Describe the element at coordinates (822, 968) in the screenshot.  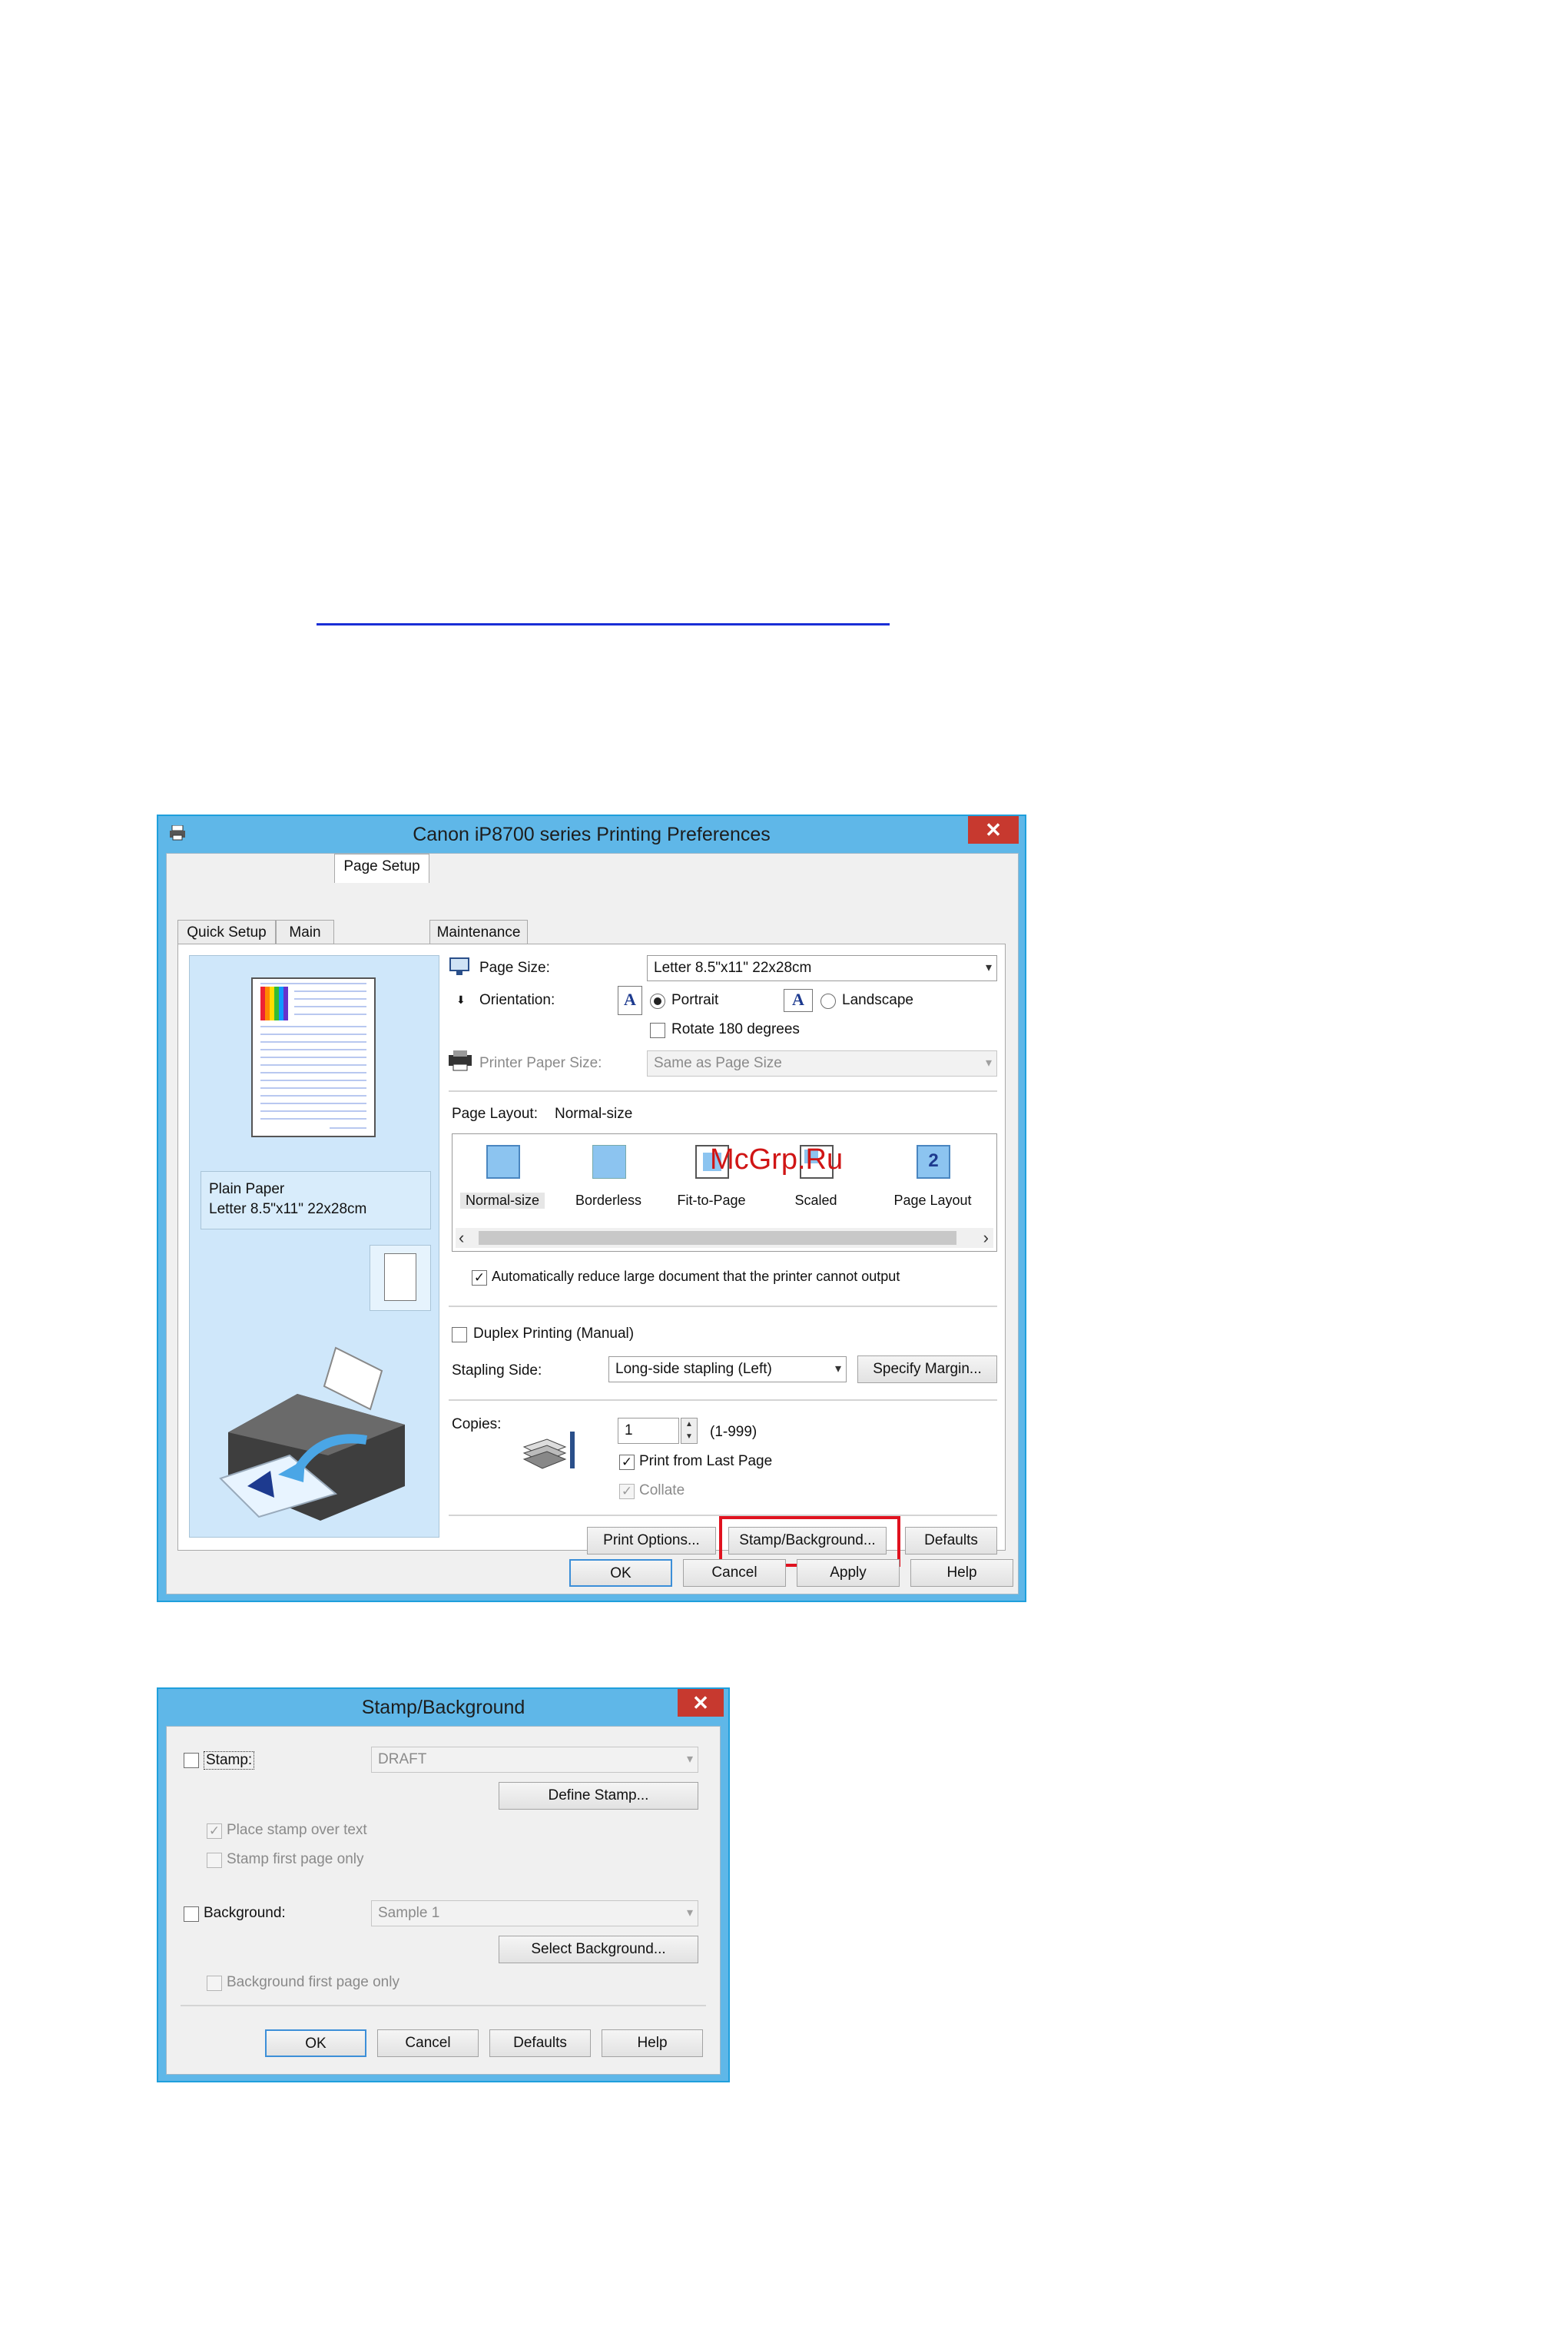
I see `page-size-select: Letter 8.5"x11" 22x28cm ▾` at that location.